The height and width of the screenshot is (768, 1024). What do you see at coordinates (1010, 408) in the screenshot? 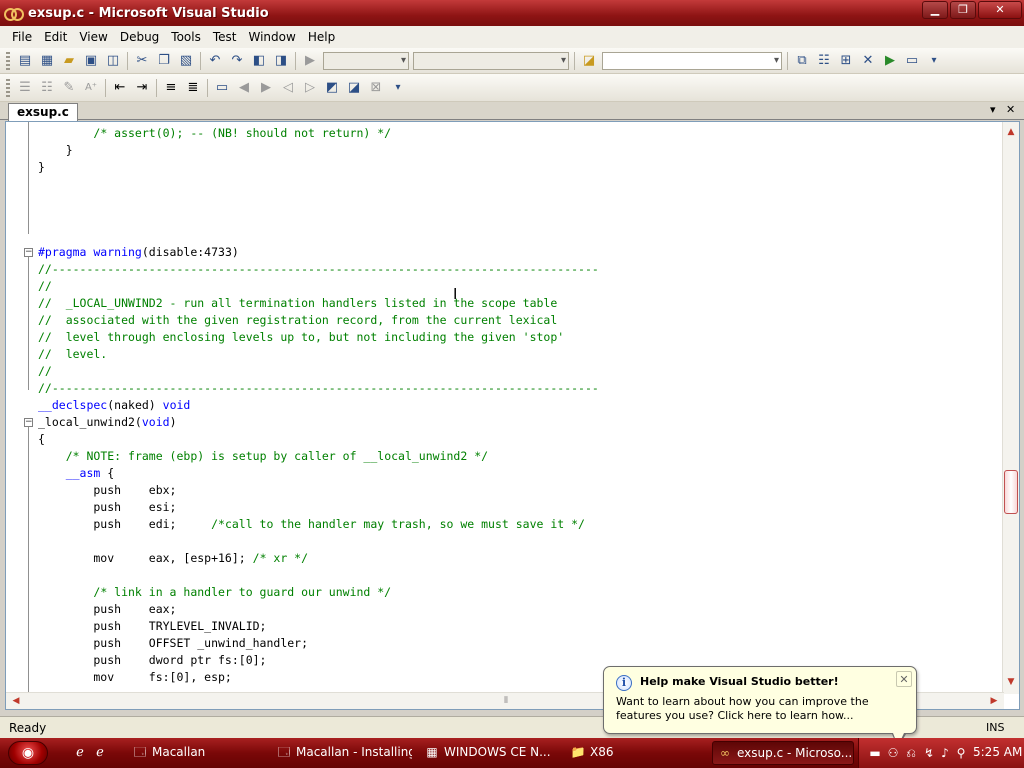
I see `vertical-scrollbar: ▲ ▼` at bounding box center [1010, 408].